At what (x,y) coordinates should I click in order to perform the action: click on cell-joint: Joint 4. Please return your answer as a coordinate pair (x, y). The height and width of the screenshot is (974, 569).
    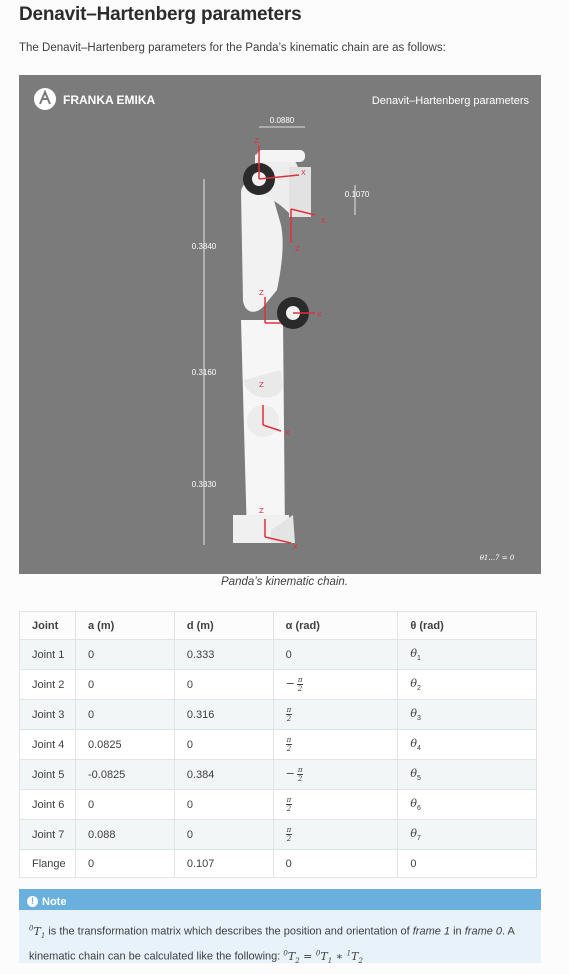
    Looking at the image, I should click on (47, 744).